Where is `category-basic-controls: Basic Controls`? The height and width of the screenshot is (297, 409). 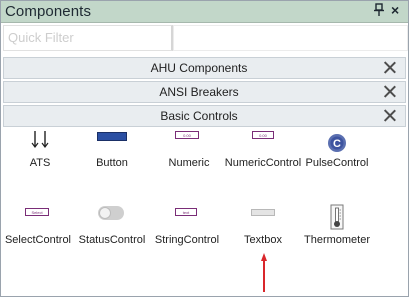 category-basic-controls: Basic Controls is located at coordinates (204, 116).